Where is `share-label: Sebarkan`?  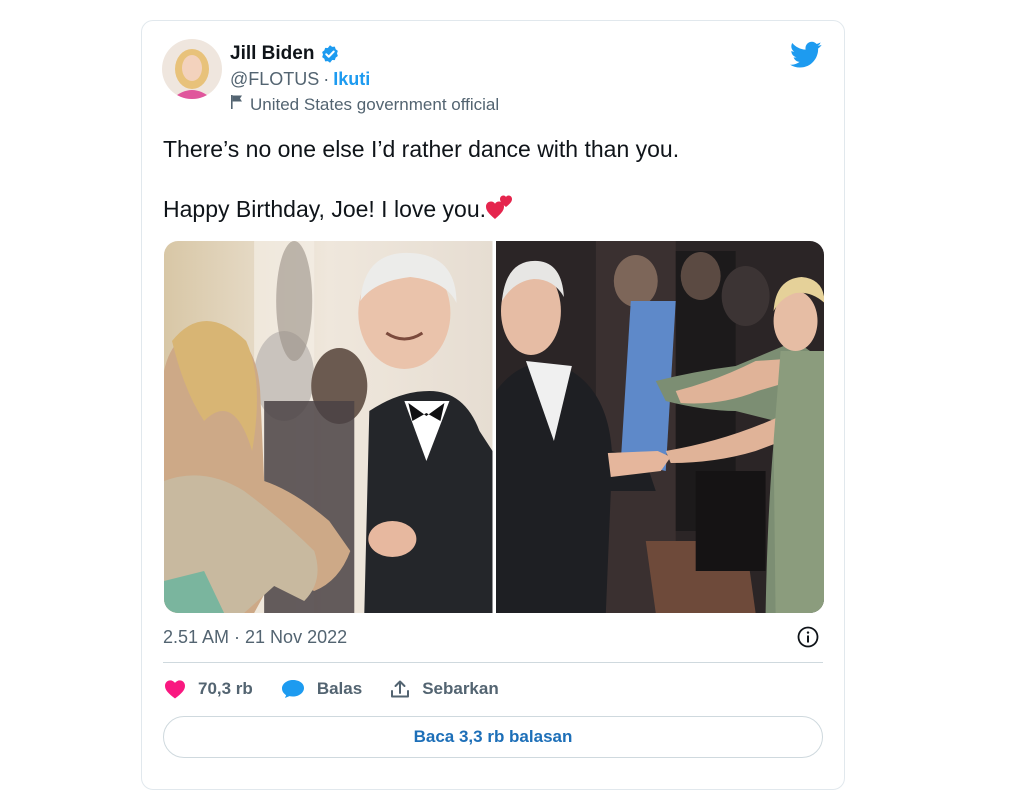 share-label: Sebarkan is located at coordinates (460, 688).